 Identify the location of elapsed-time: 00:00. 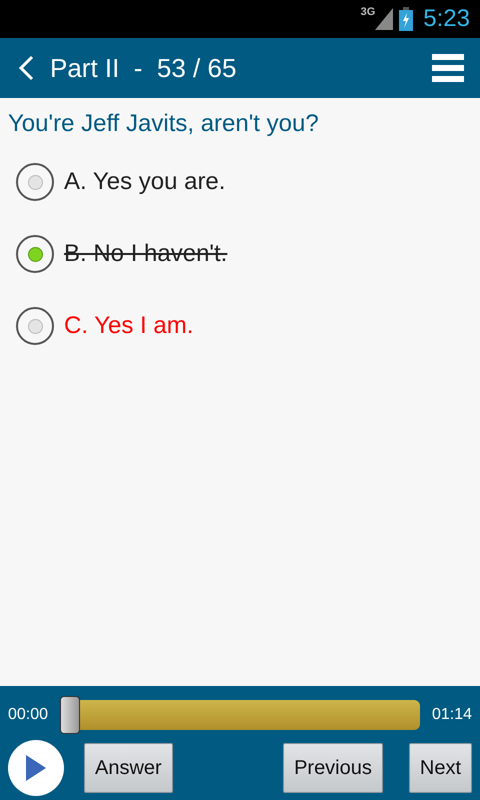
(28, 715).